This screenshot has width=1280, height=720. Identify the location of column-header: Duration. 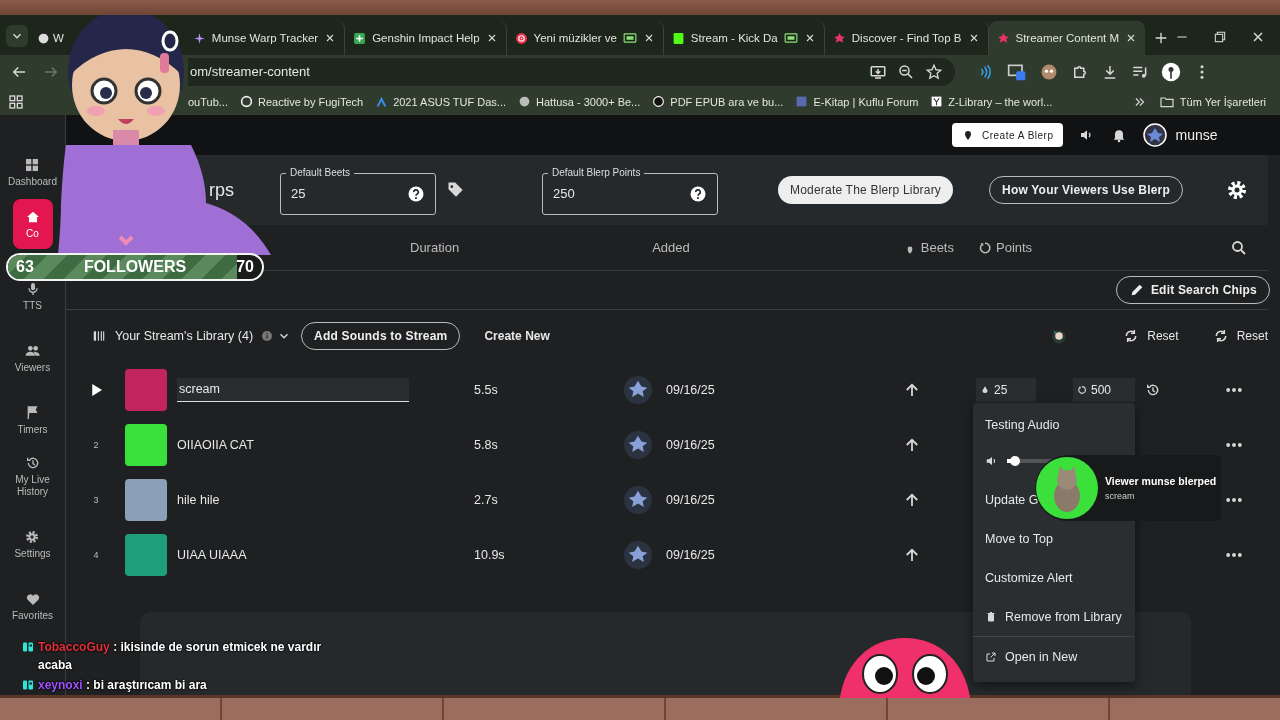
(435, 247).